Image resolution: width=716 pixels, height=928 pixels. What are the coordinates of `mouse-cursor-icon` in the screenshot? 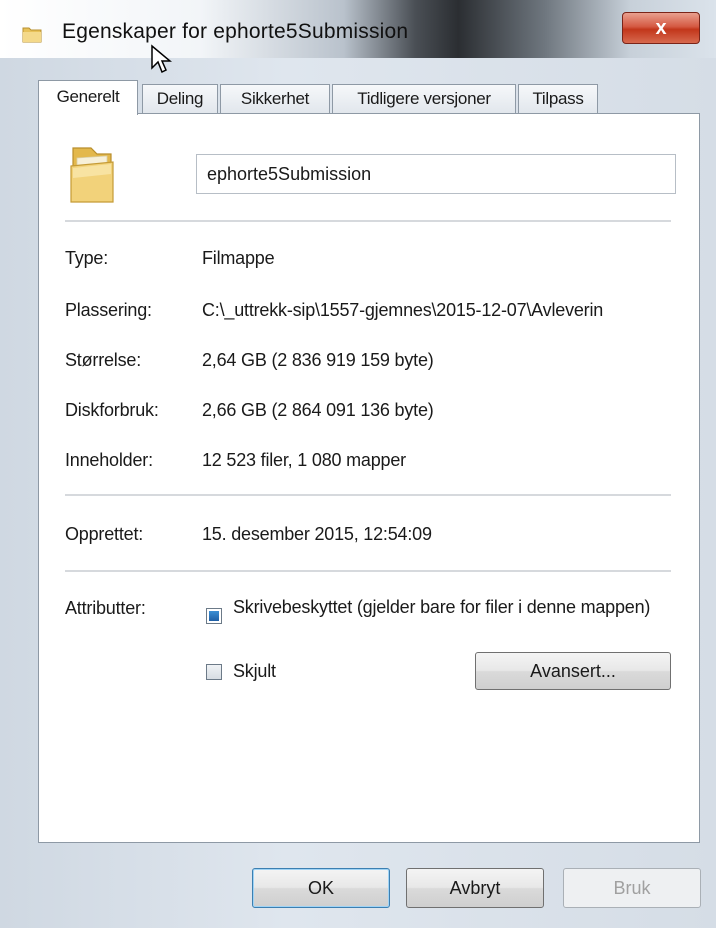 It's located at (161, 59).